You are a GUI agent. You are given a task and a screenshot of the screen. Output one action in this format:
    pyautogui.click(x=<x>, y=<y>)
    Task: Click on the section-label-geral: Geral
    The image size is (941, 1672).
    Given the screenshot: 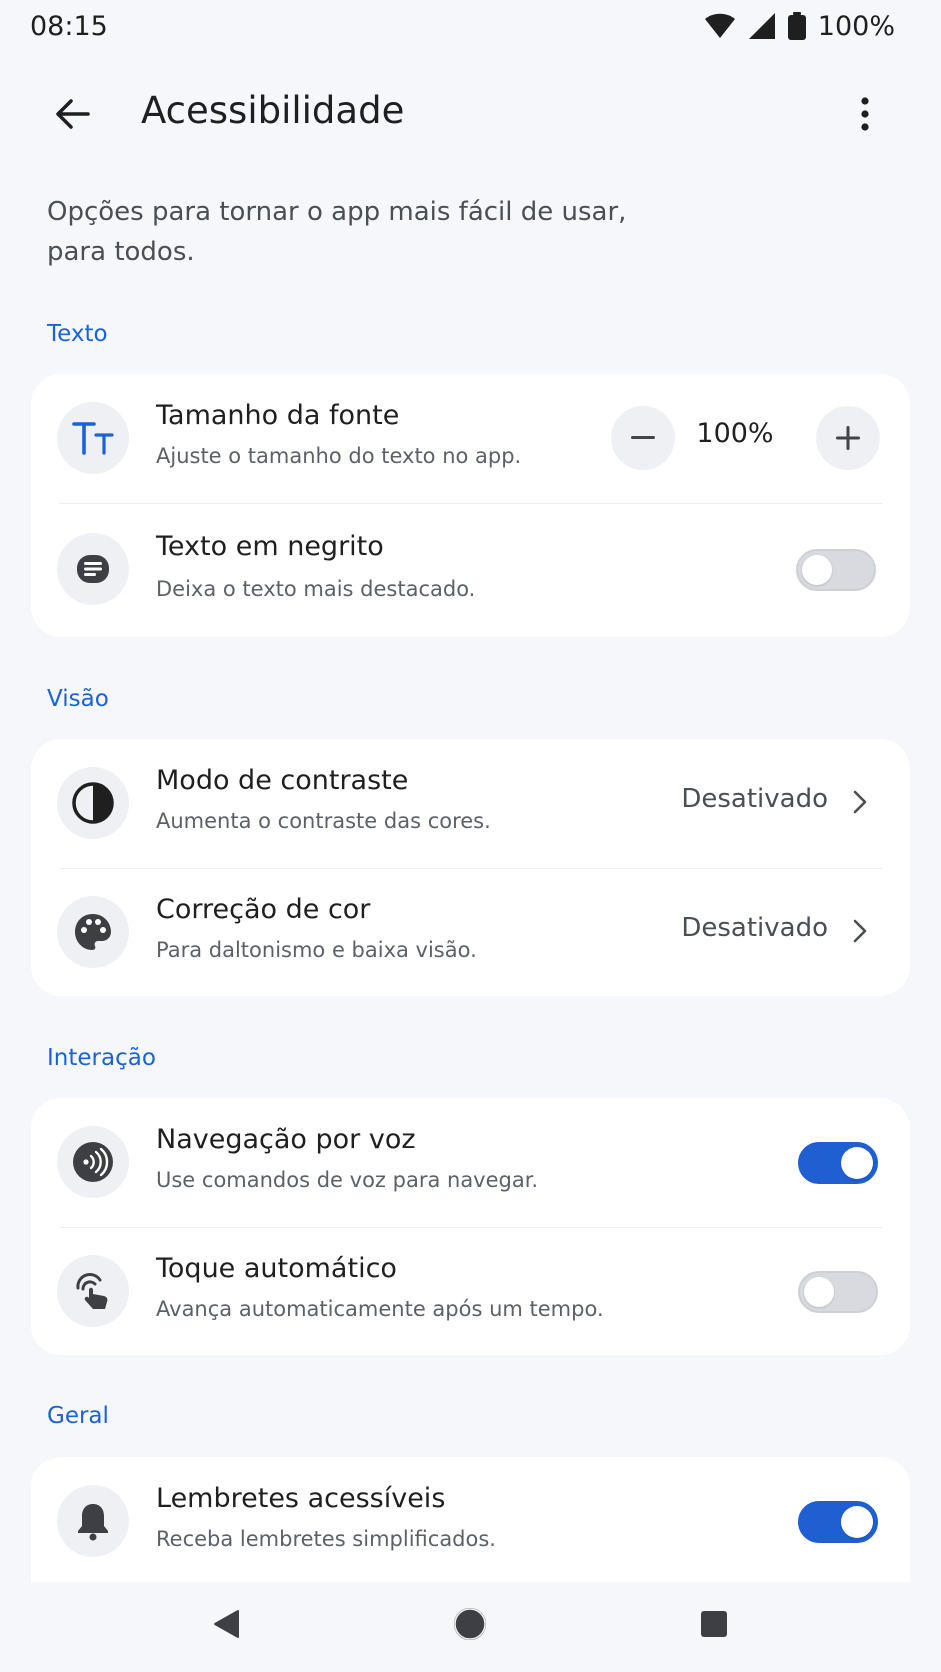 What is the action you would take?
    pyautogui.click(x=78, y=1416)
    